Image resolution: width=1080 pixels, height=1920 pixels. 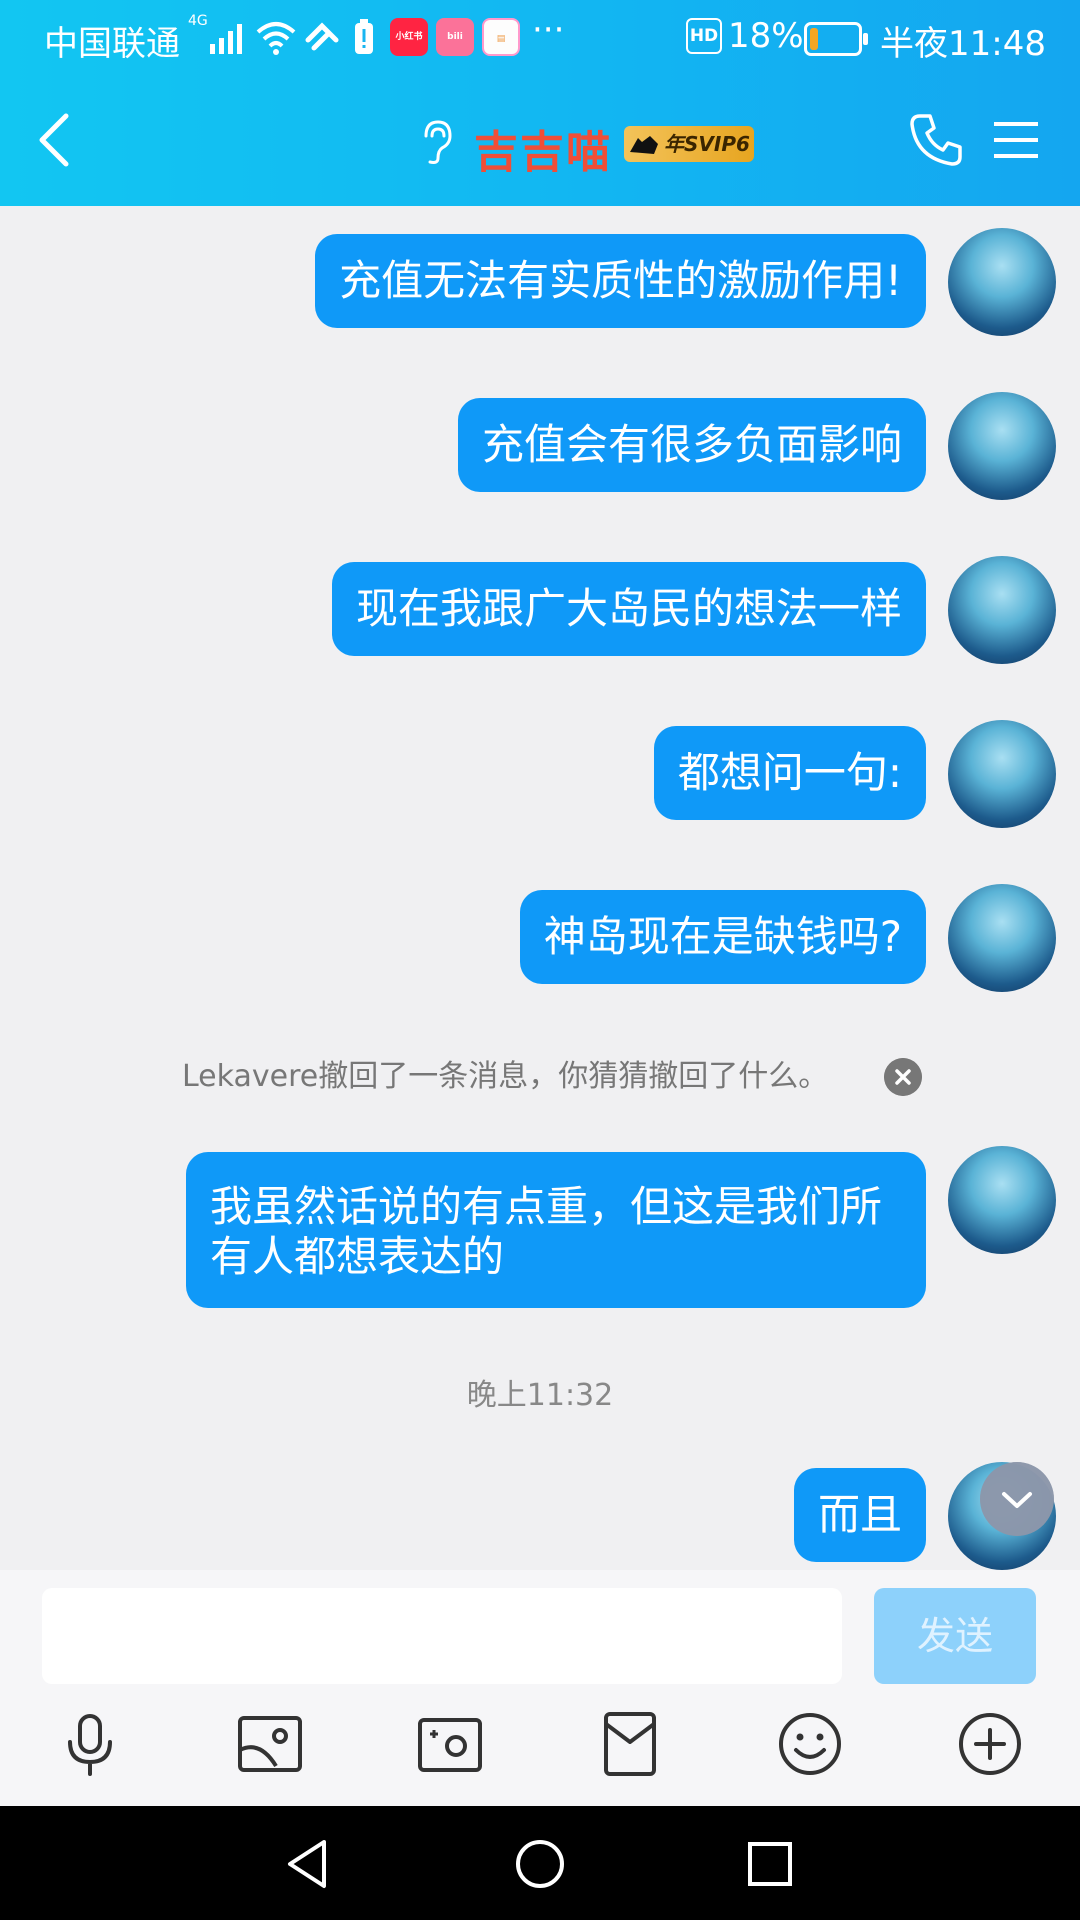 I want to click on bilibili-app-icon: bili, so click(x=455, y=37).